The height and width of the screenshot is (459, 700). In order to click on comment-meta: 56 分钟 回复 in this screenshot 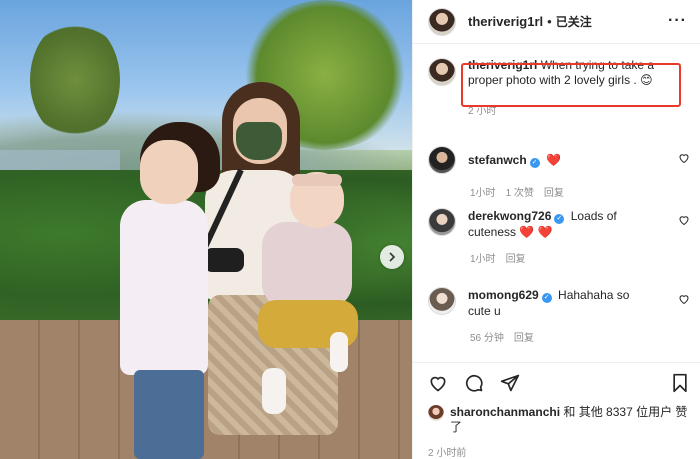, I will do `click(580, 336)`.